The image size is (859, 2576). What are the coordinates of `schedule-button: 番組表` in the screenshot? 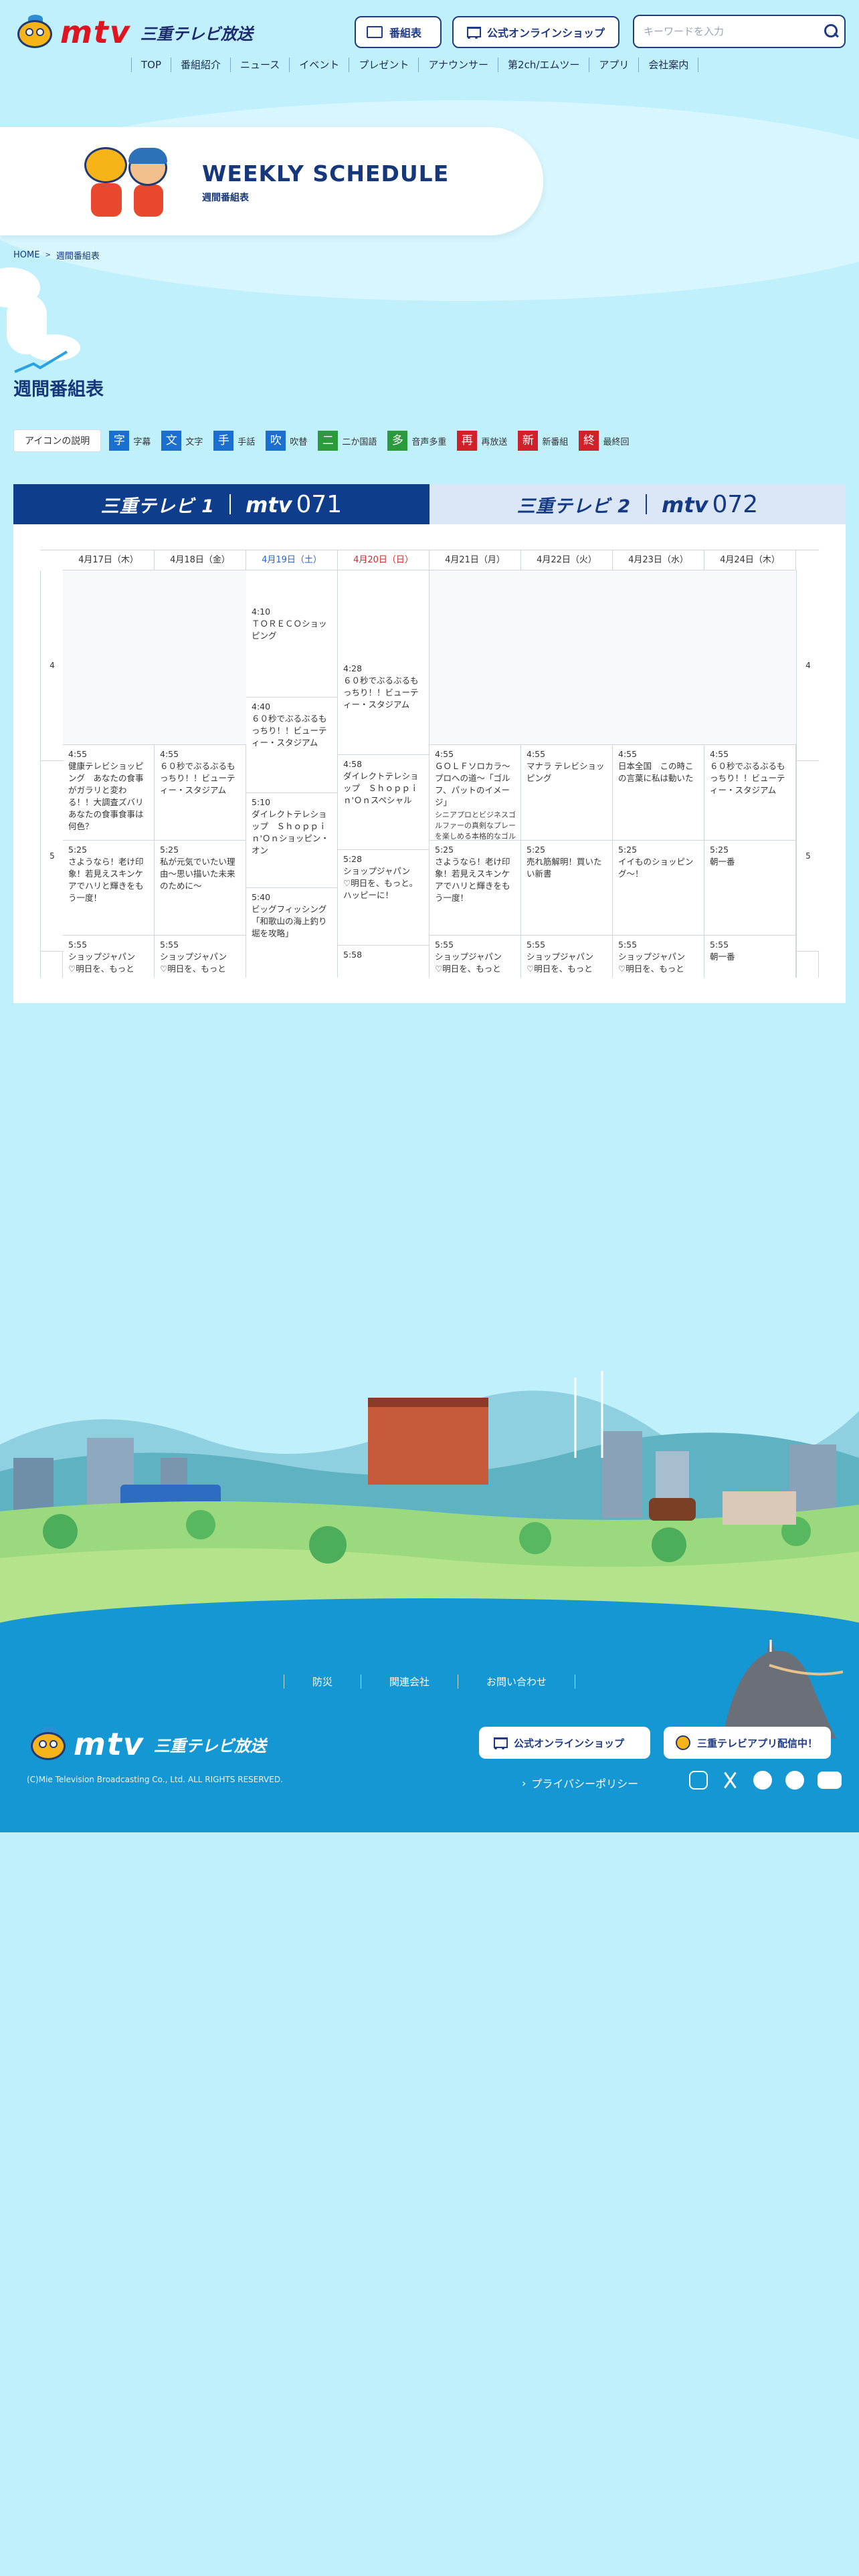 It's located at (399, 32).